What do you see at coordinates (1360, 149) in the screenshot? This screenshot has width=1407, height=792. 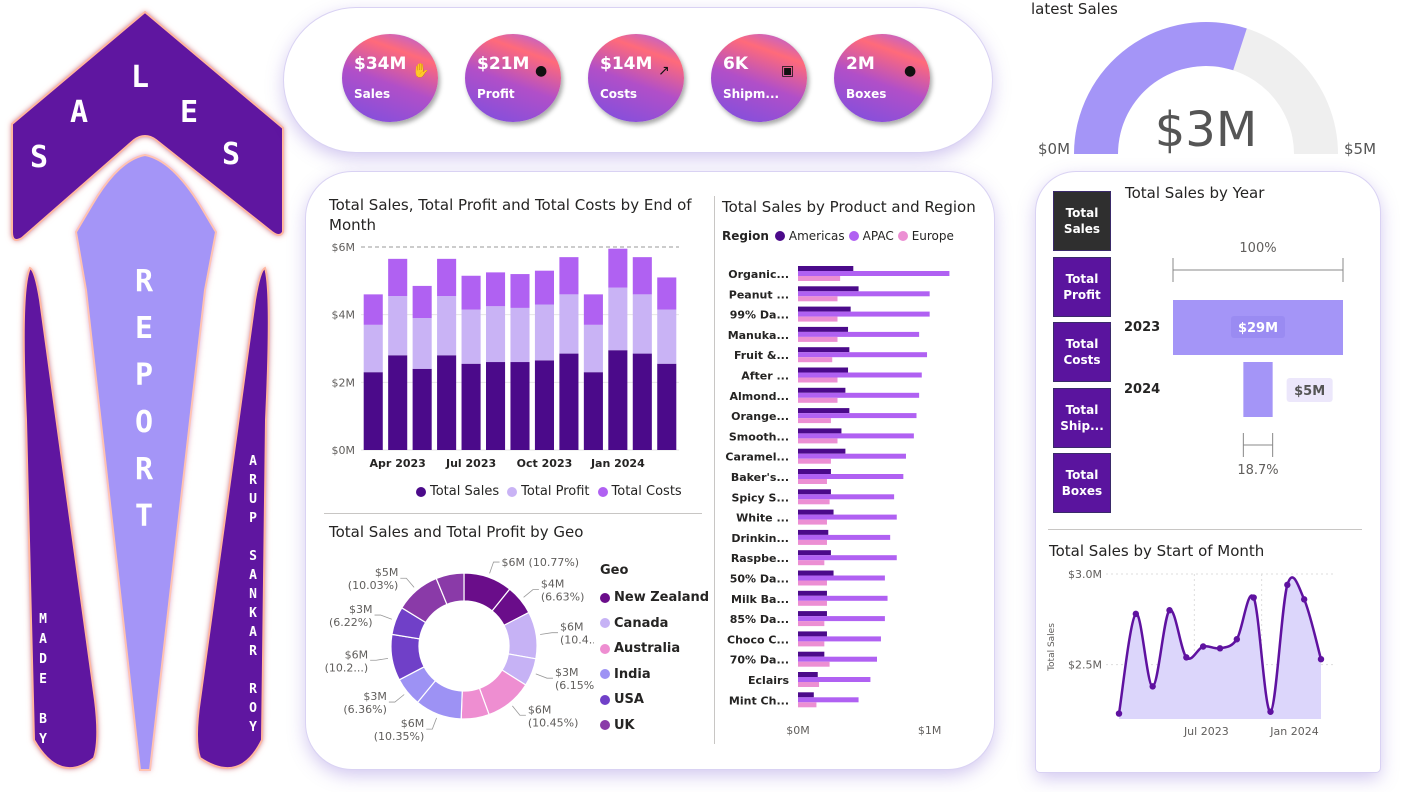 I see `gauge-max: $5M` at bounding box center [1360, 149].